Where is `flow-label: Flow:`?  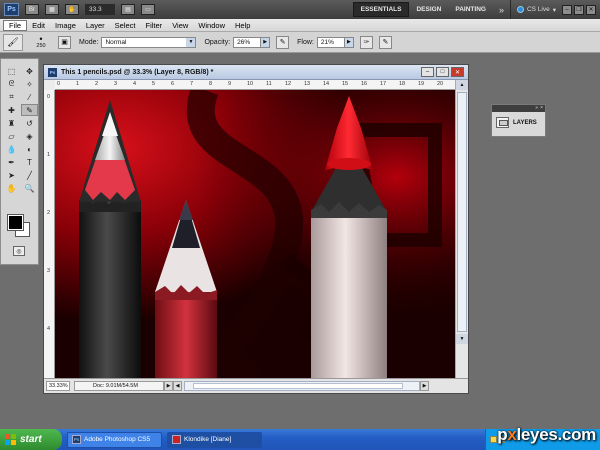 flow-label: Flow: is located at coordinates (305, 42).